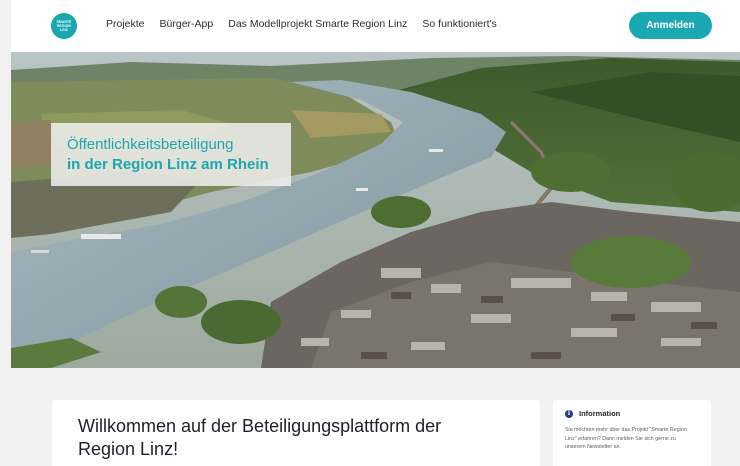 This screenshot has width=740, height=466. I want to click on logo-line-3: LINZ, so click(64, 30).